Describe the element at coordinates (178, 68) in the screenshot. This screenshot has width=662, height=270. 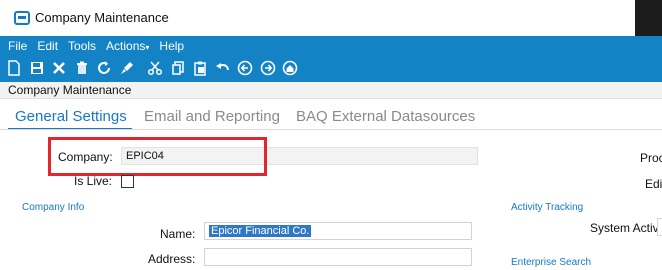
I see `copy-icon` at that location.